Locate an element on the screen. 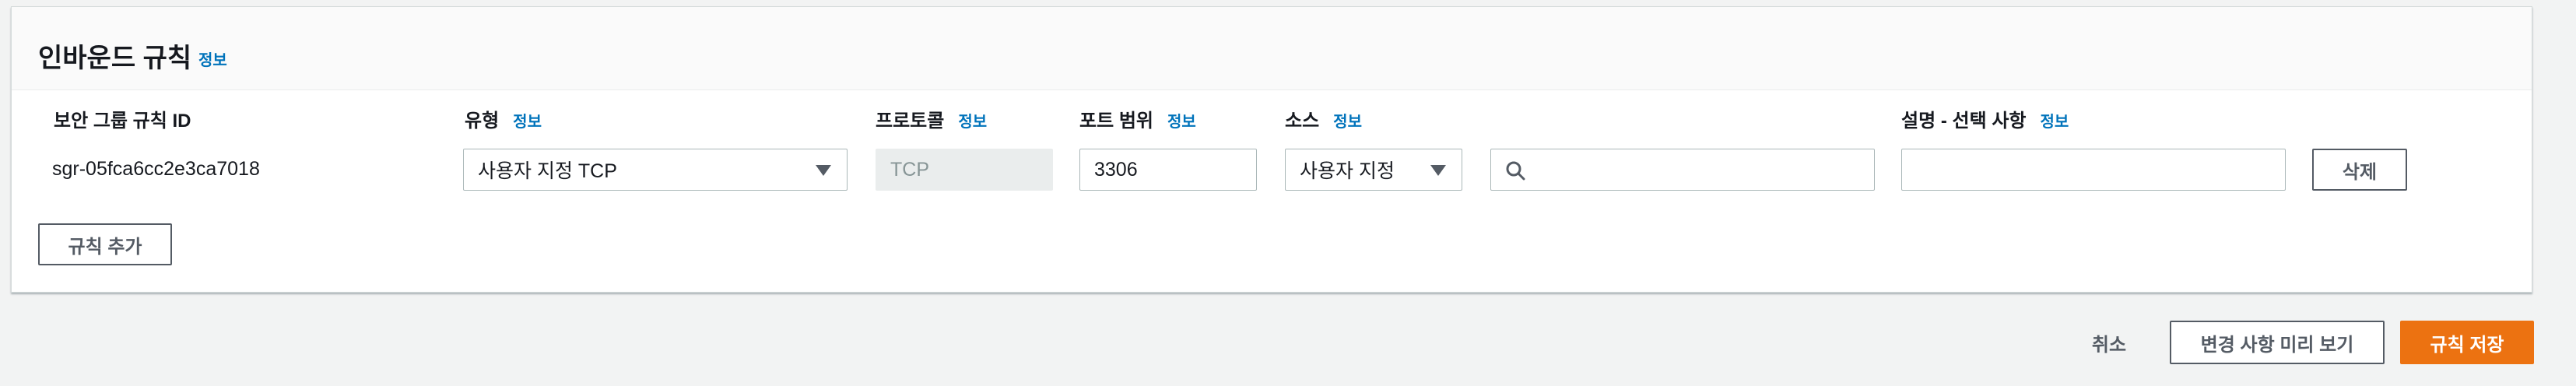 This screenshot has height=386, width=2576. description-input is located at coordinates (2094, 170).